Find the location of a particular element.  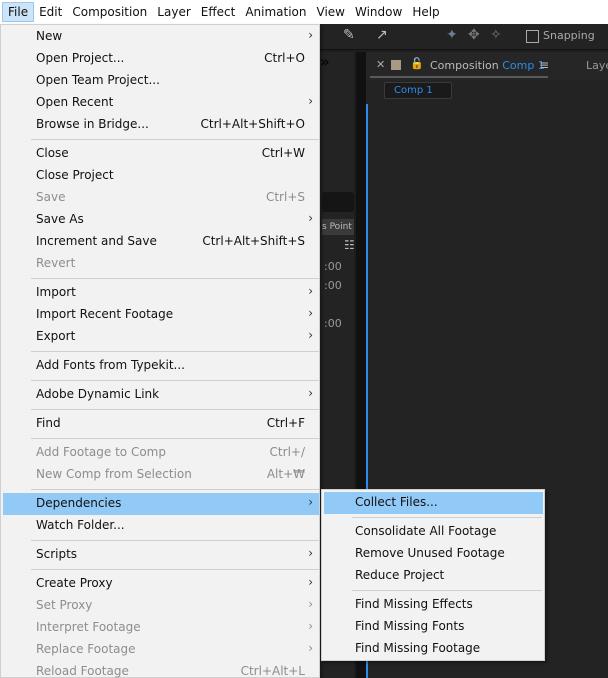

menu-item-export: Export › is located at coordinates (161, 337).